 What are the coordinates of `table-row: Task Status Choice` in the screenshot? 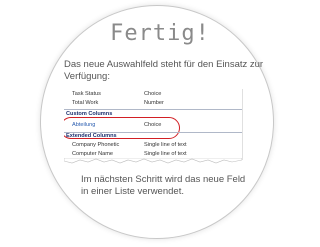 It's located at (153, 95).